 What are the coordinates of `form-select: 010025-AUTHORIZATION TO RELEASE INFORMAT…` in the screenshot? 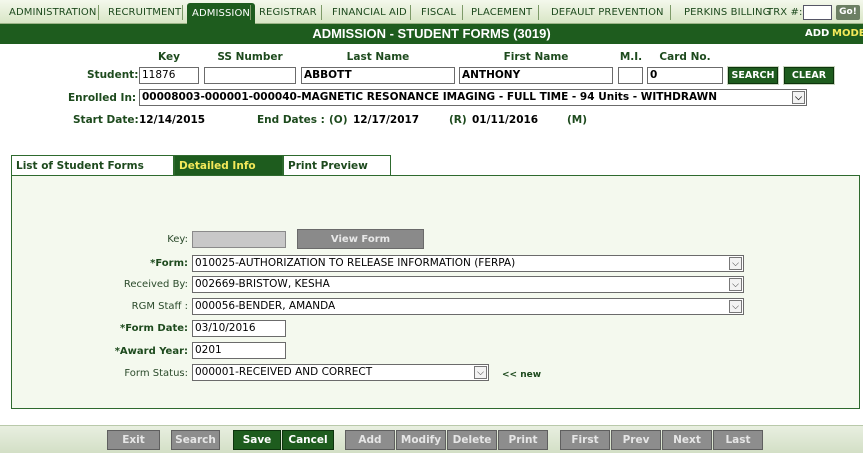 It's located at (468, 263).